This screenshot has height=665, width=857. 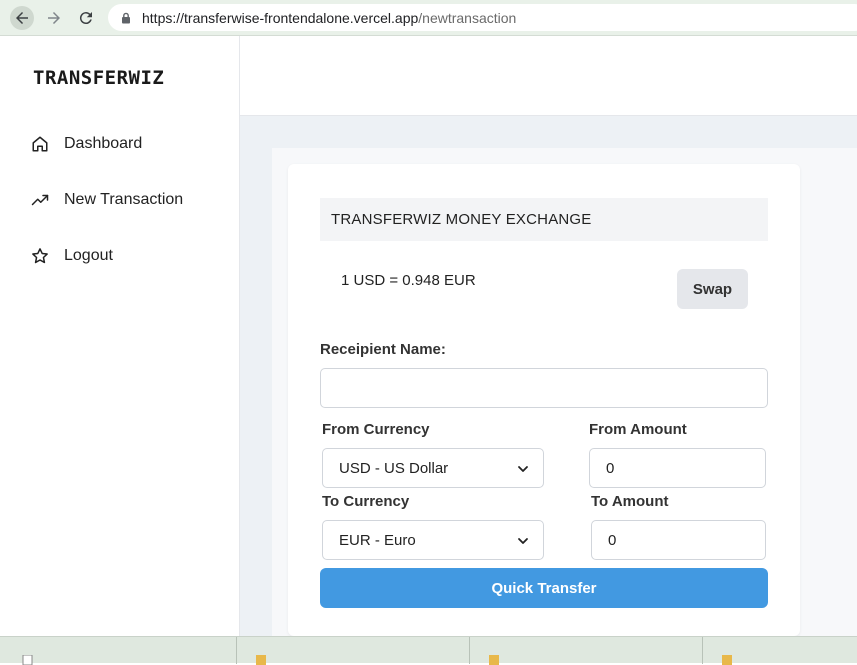 What do you see at coordinates (40, 144) in the screenshot?
I see `home-icon` at bounding box center [40, 144].